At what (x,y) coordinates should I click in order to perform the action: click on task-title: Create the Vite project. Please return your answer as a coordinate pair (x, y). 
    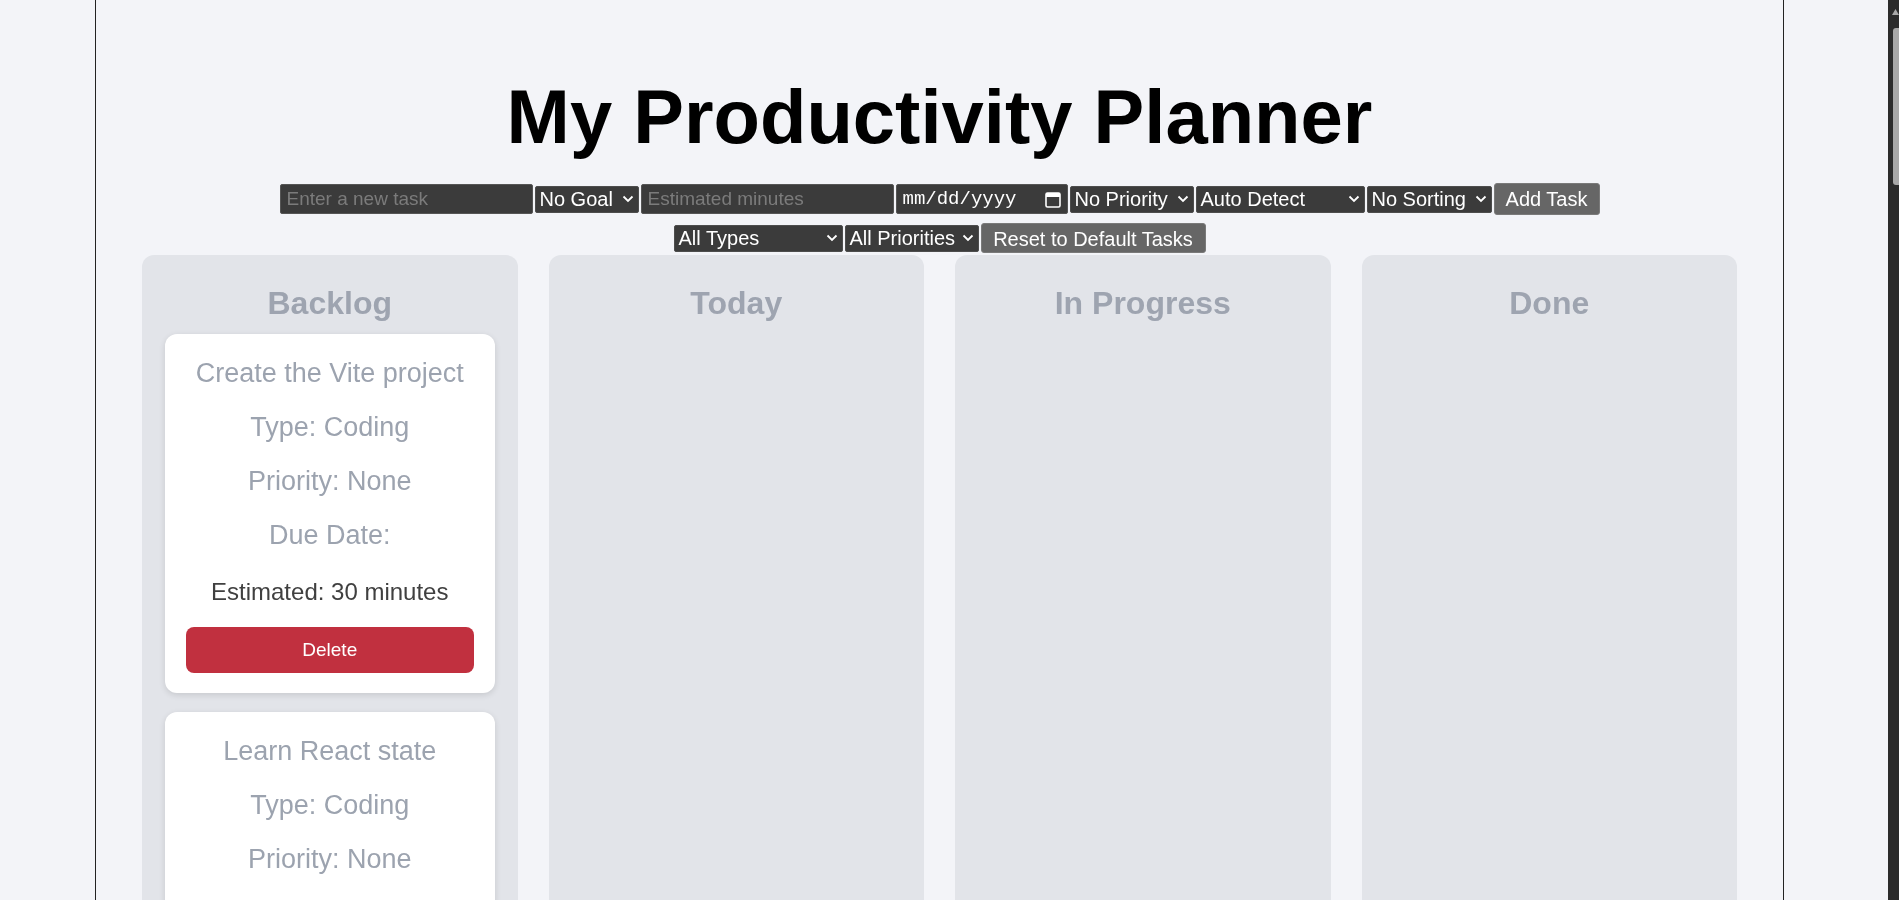
    Looking at the image, I should click on (329, 373).